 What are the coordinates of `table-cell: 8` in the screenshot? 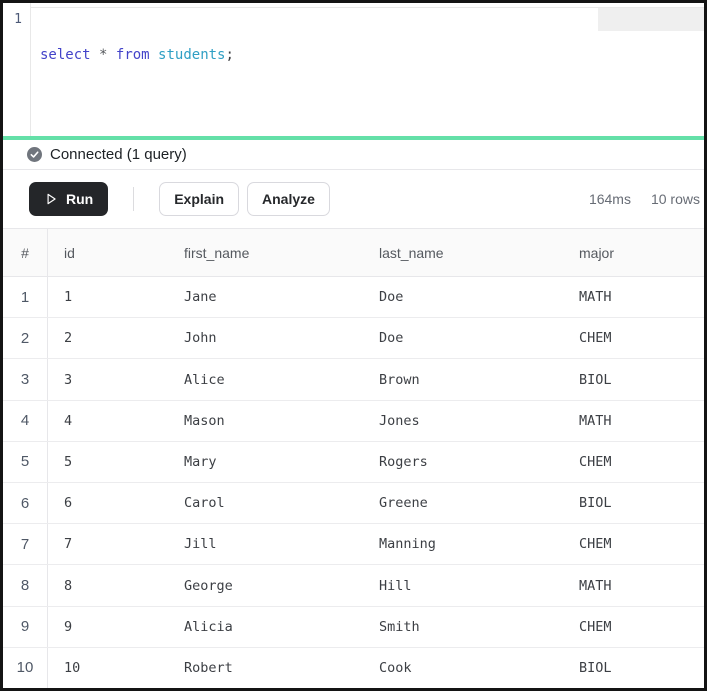 It's located at (68, 585).